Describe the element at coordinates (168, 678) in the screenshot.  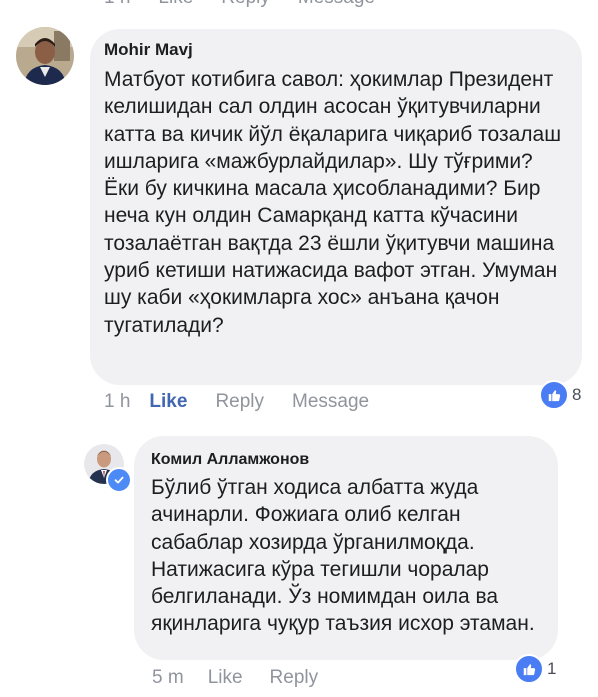
I see `reply-time: 5 m` at that location.